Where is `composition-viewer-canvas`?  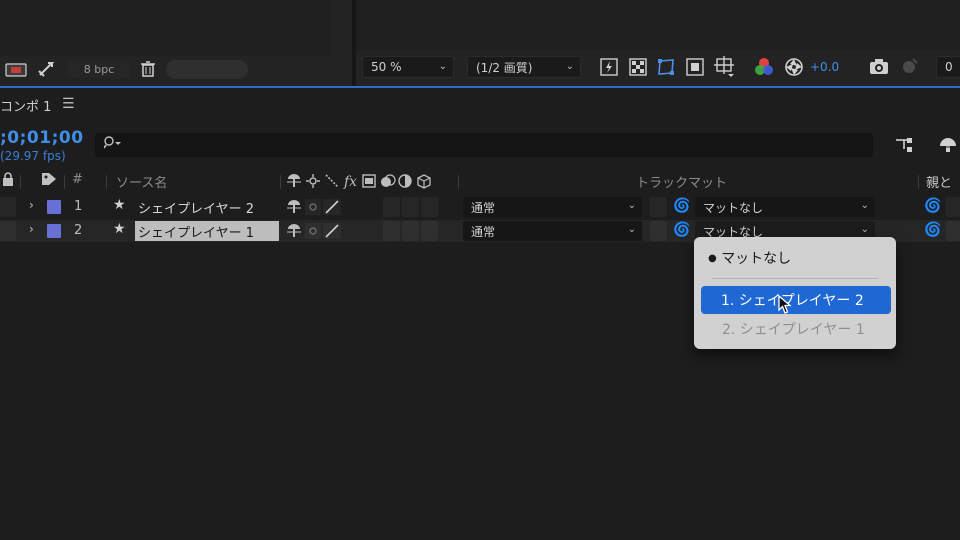
composition-viewer-canvas is located at coordinates (658, 25).